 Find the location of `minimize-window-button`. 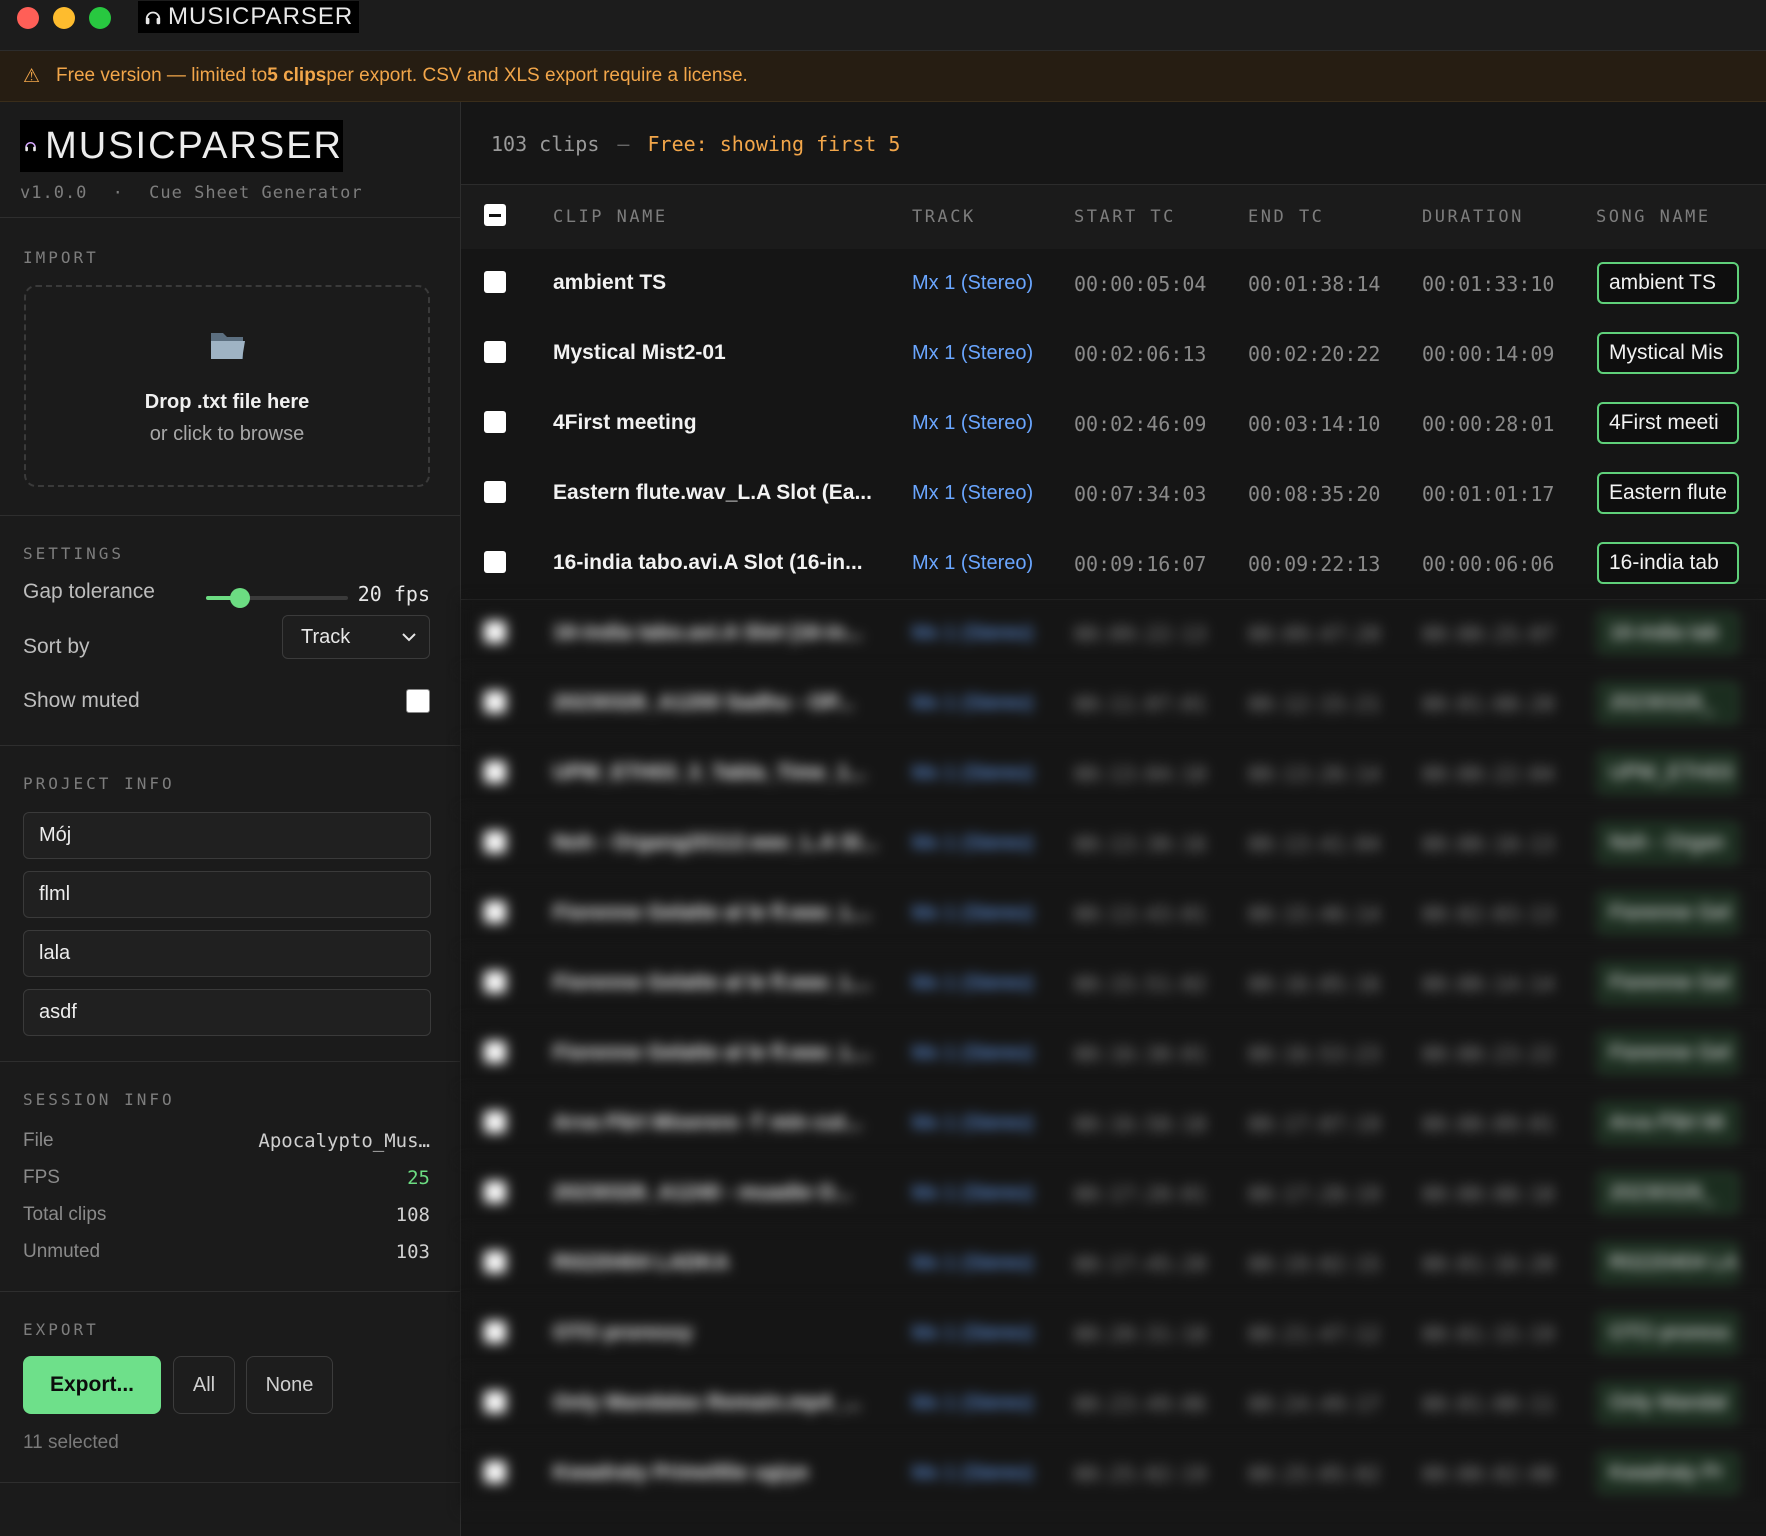

minimize-window-button is located at coordinates (64, 18).